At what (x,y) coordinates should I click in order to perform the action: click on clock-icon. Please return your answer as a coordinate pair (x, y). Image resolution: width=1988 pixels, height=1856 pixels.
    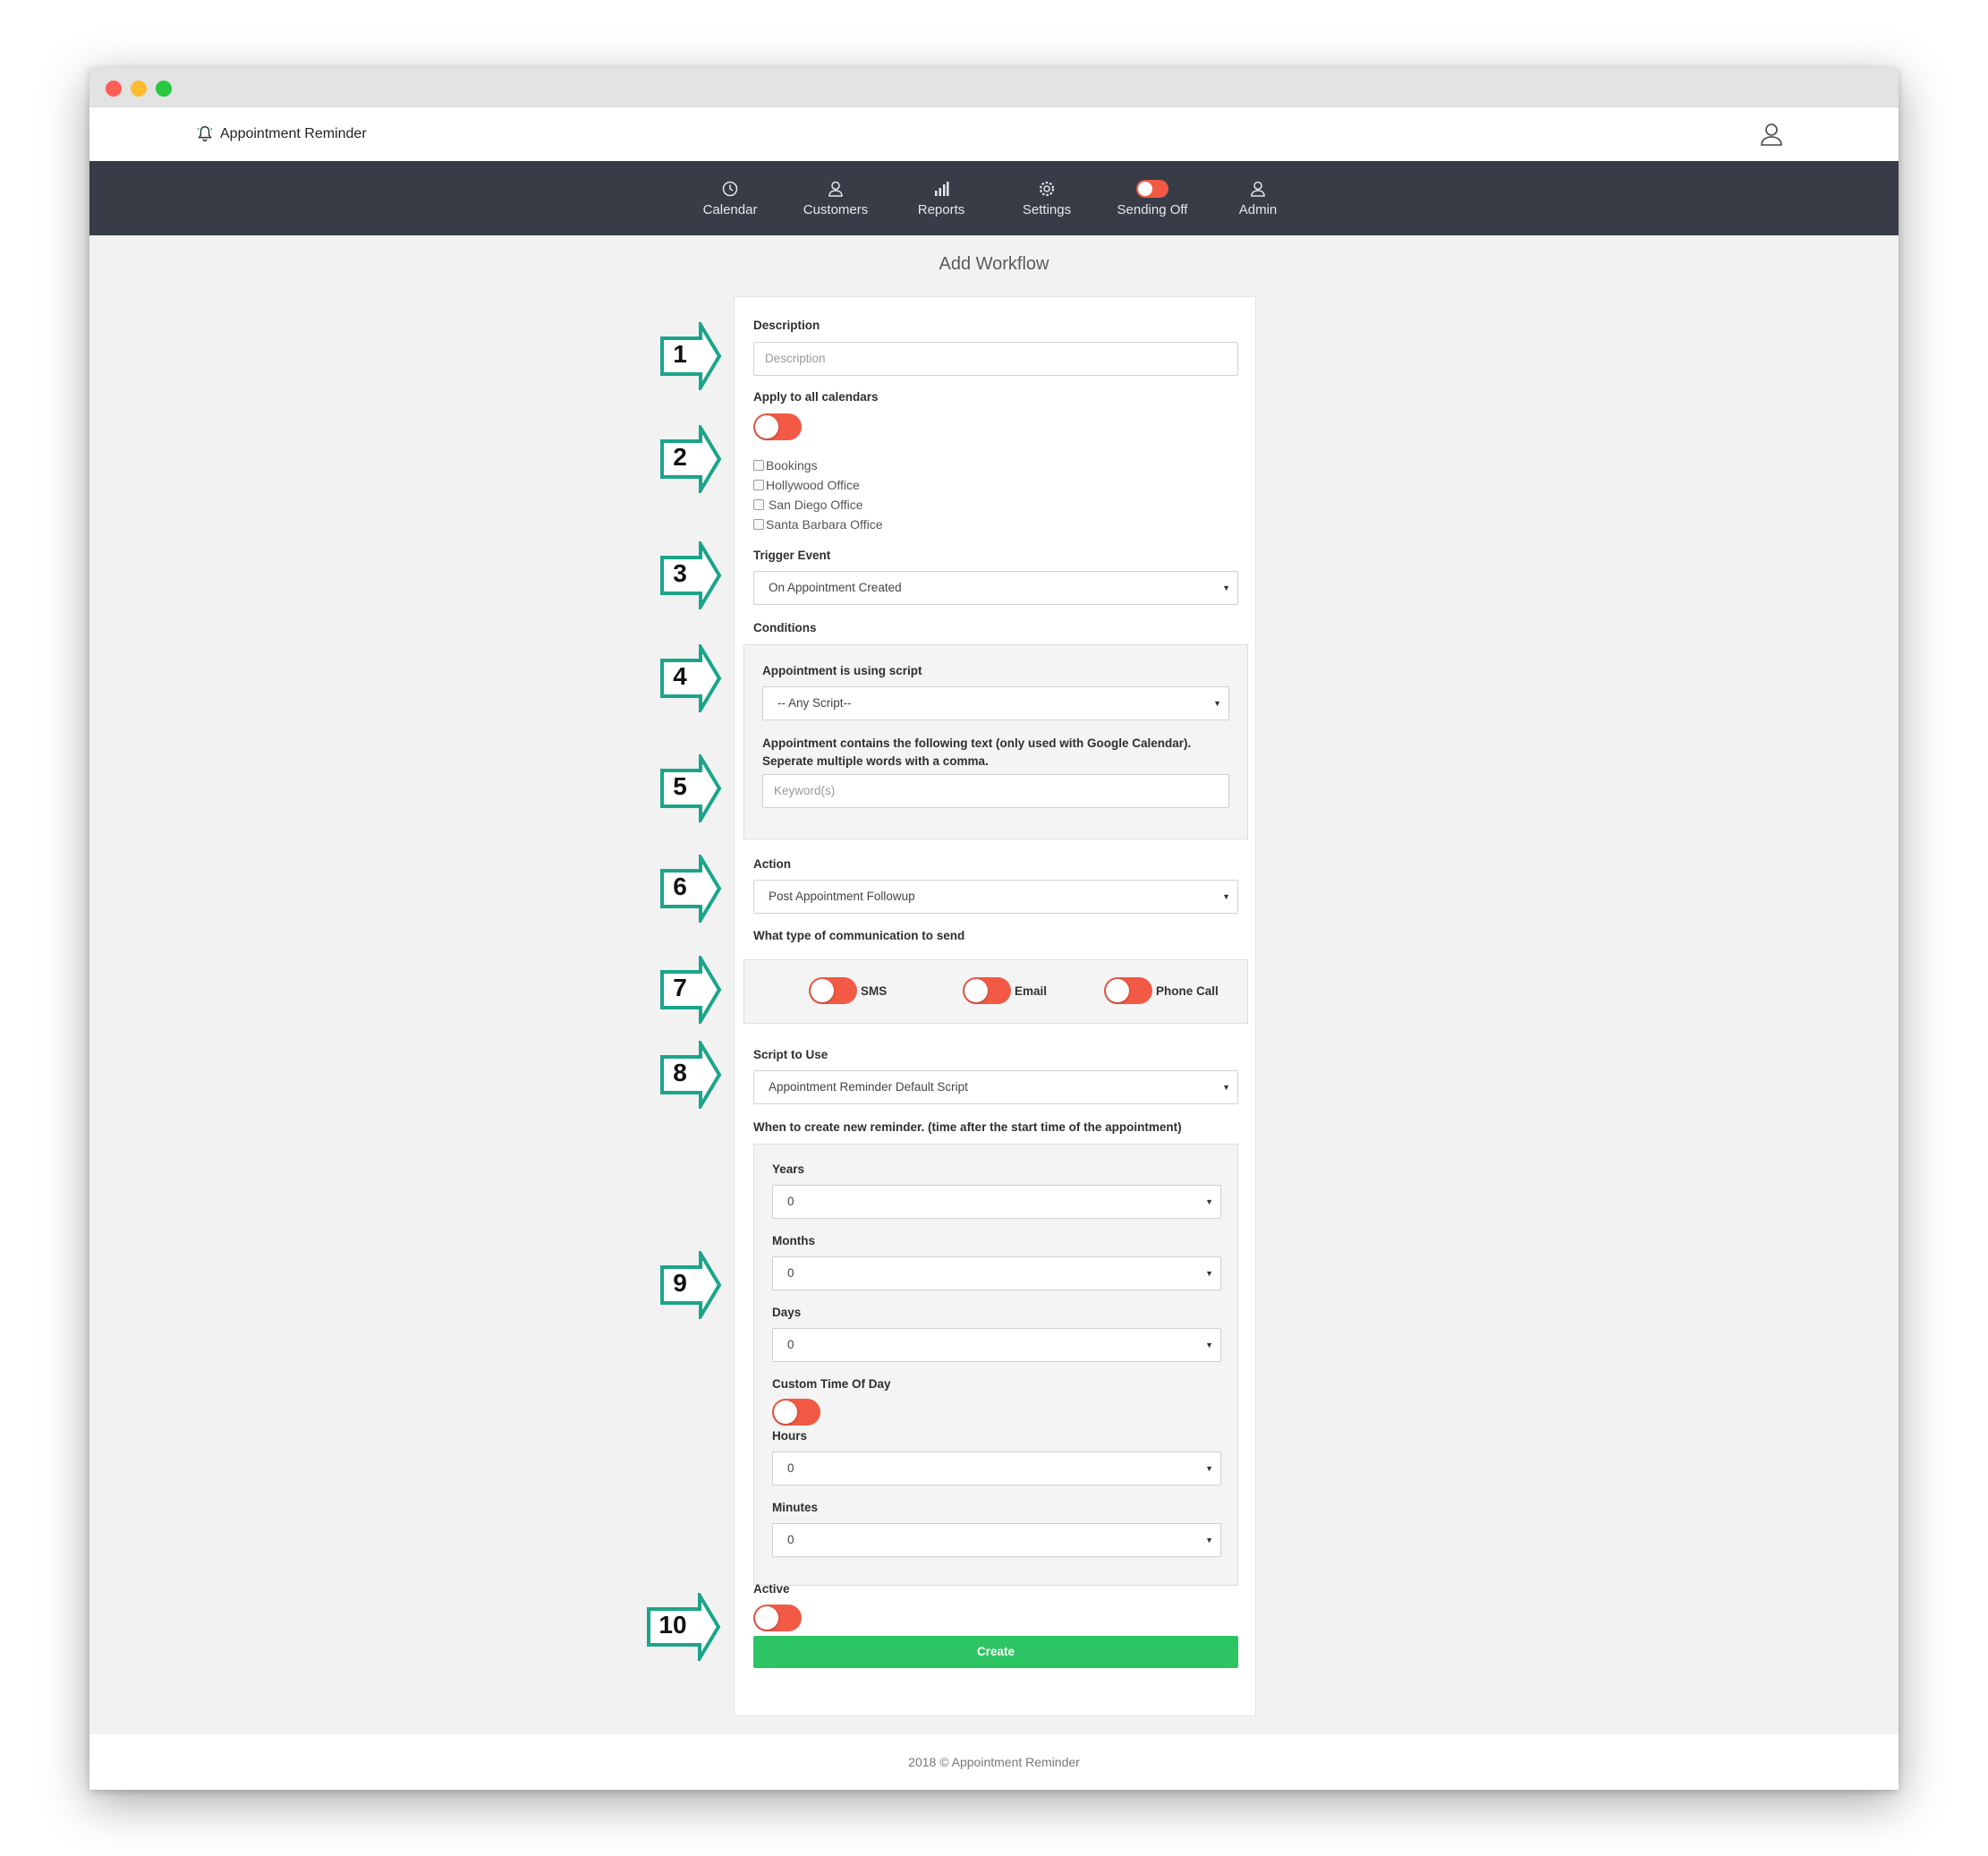
    Looking at the image, I should click on (730, 188).